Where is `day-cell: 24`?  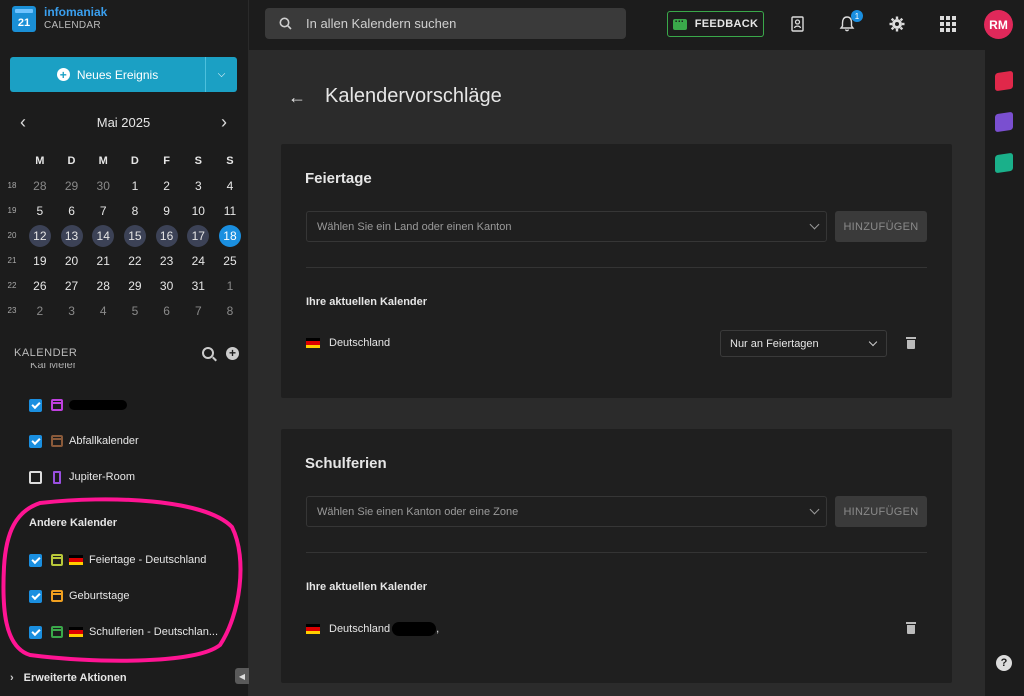 day-cell: 24 is located at coordinates (198, 261).